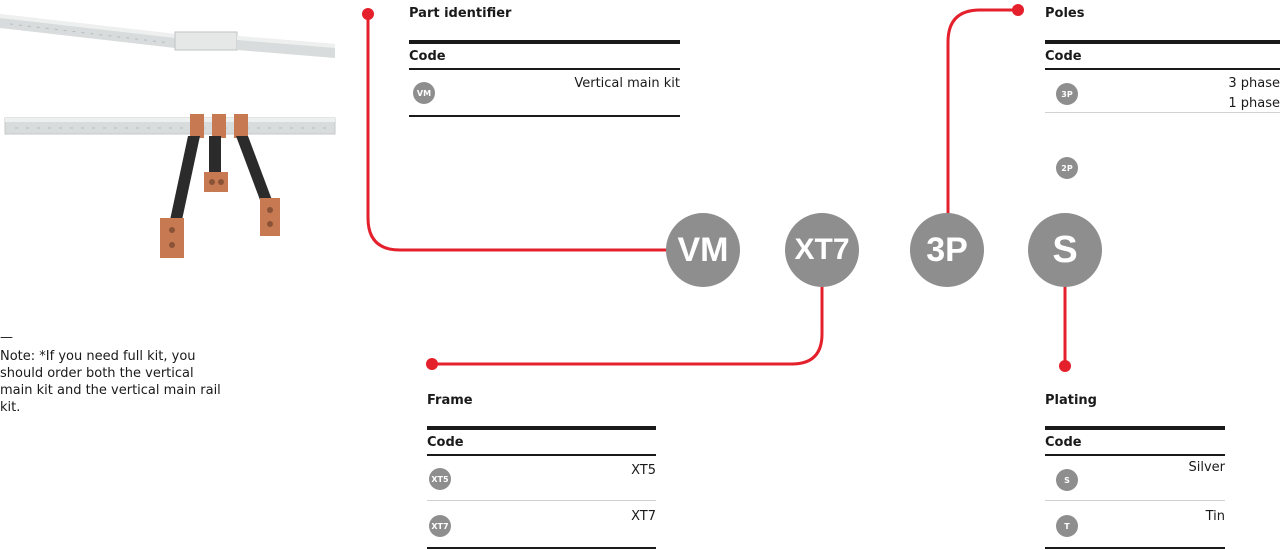 This screenshot has height=550, width=1280. What do you see at coordinates (440, 526) in the screenshot?
I see `code-badge: XT7` at bounding box center [440, 526].